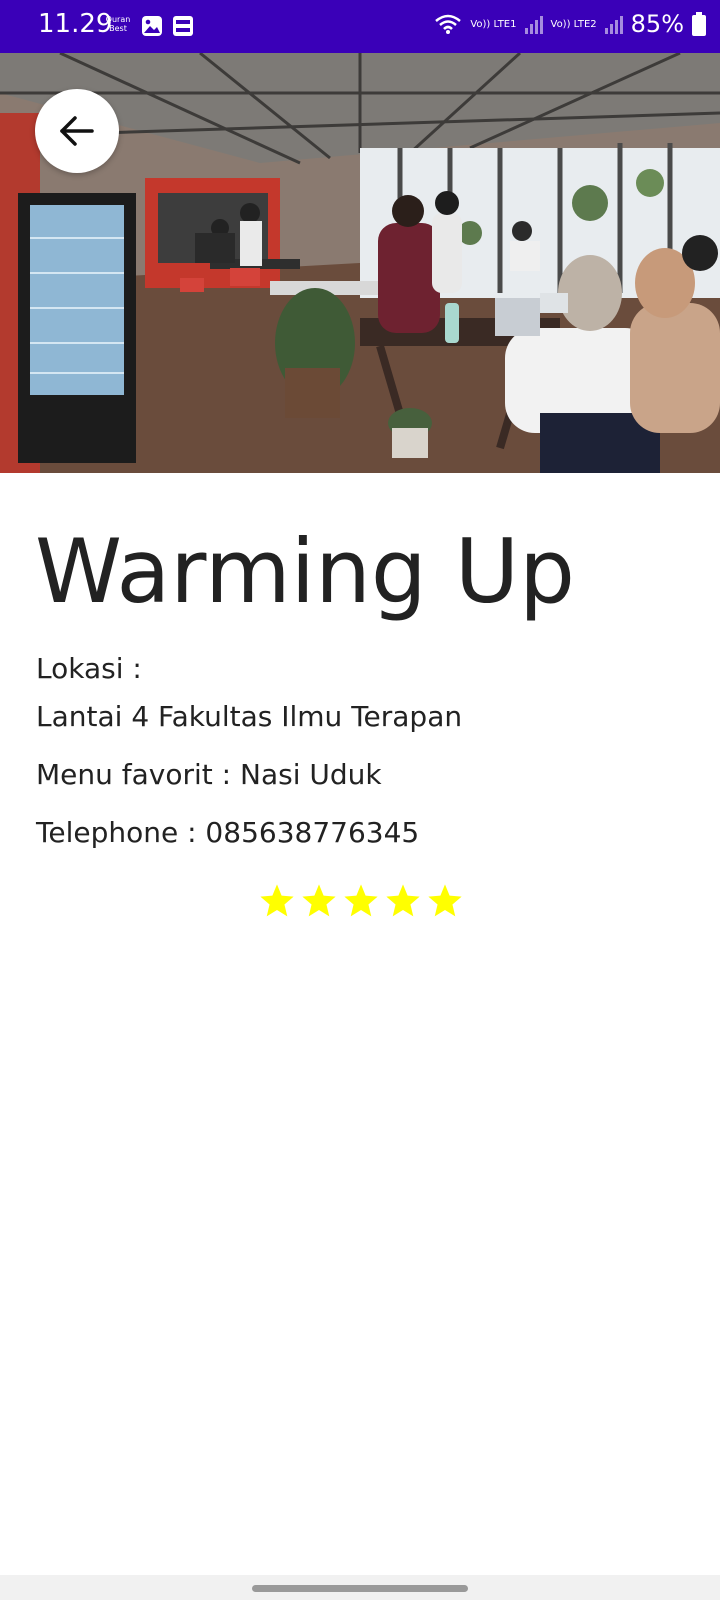 This screenshot has height=1600, width=720. Describe the element at coordinates (699, 24) in the screenshot. I see `battery-icon` at that location.